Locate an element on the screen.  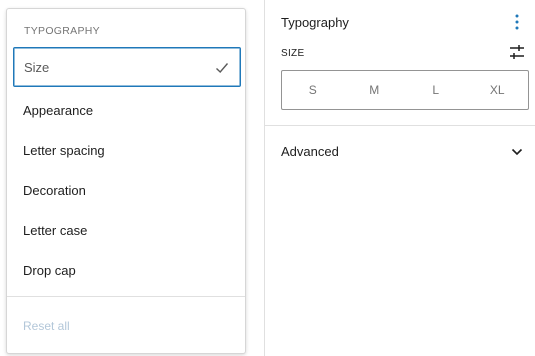
check-icon is located at coordinates (222, 68).